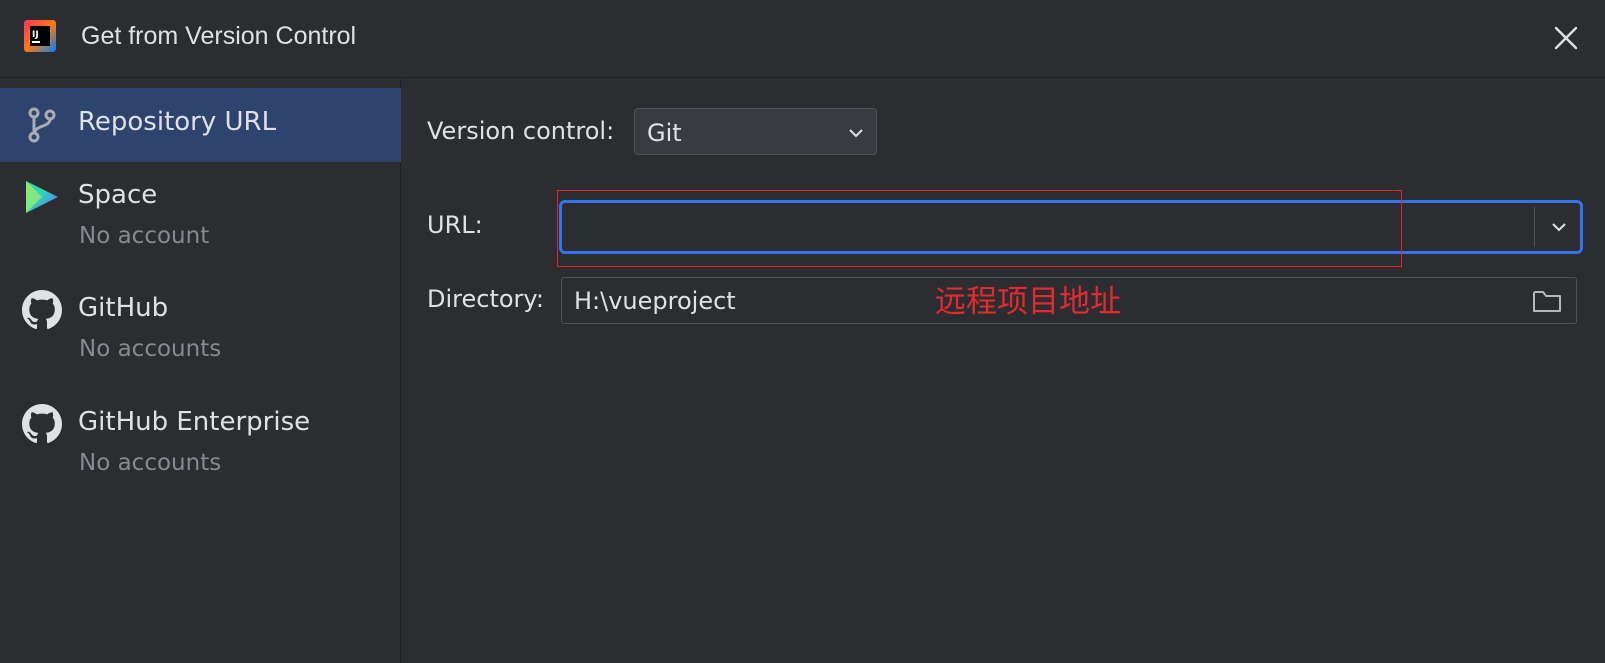 Image resolution: width=1605 pixels, height=663 pixels. I want to click on sidebar-item-label: GitHub, so click(123, 308).